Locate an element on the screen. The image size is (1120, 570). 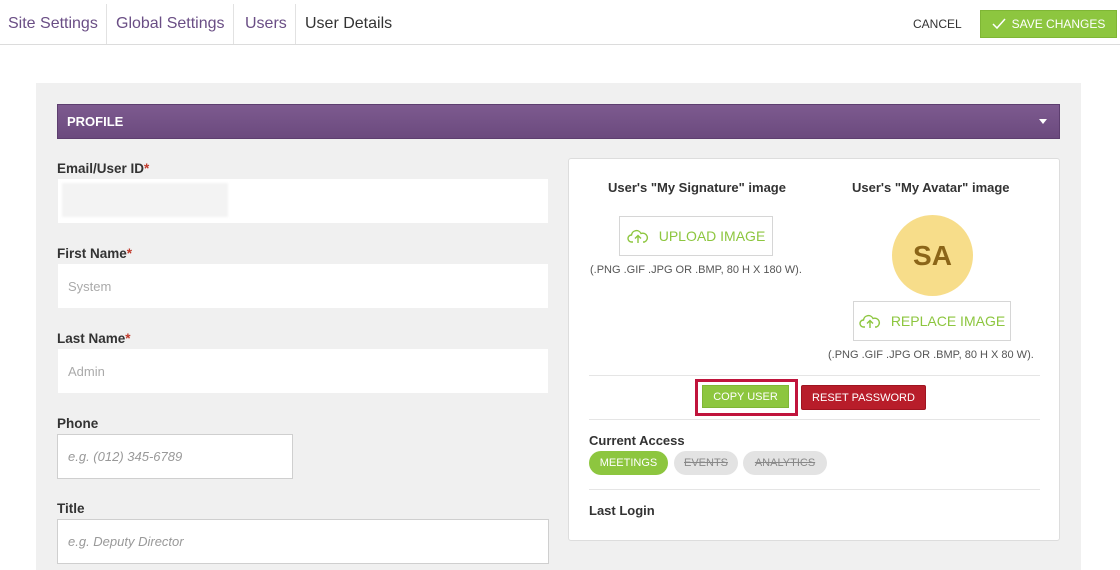
save-changes-label: SAVE CHANGES is located at coordinates (1058, 24).